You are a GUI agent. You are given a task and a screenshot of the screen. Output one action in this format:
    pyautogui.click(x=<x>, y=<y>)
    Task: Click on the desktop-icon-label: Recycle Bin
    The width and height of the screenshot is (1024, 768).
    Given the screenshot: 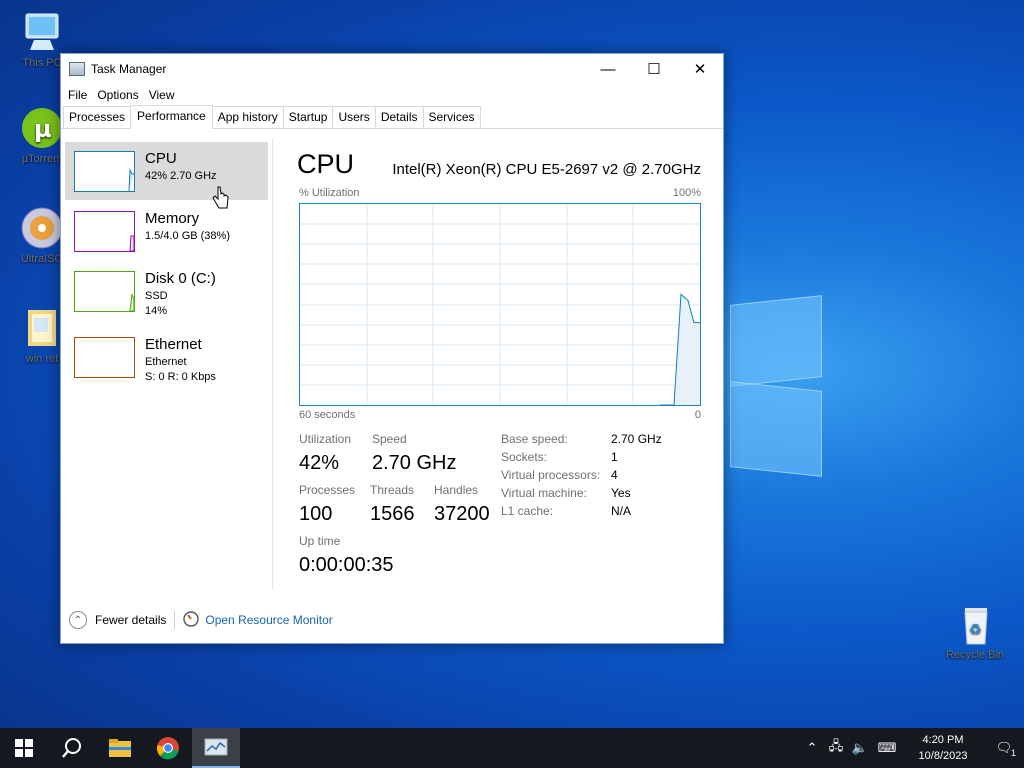 What is the action you would take?
    pyautogui.click(x=975, y=655)
    